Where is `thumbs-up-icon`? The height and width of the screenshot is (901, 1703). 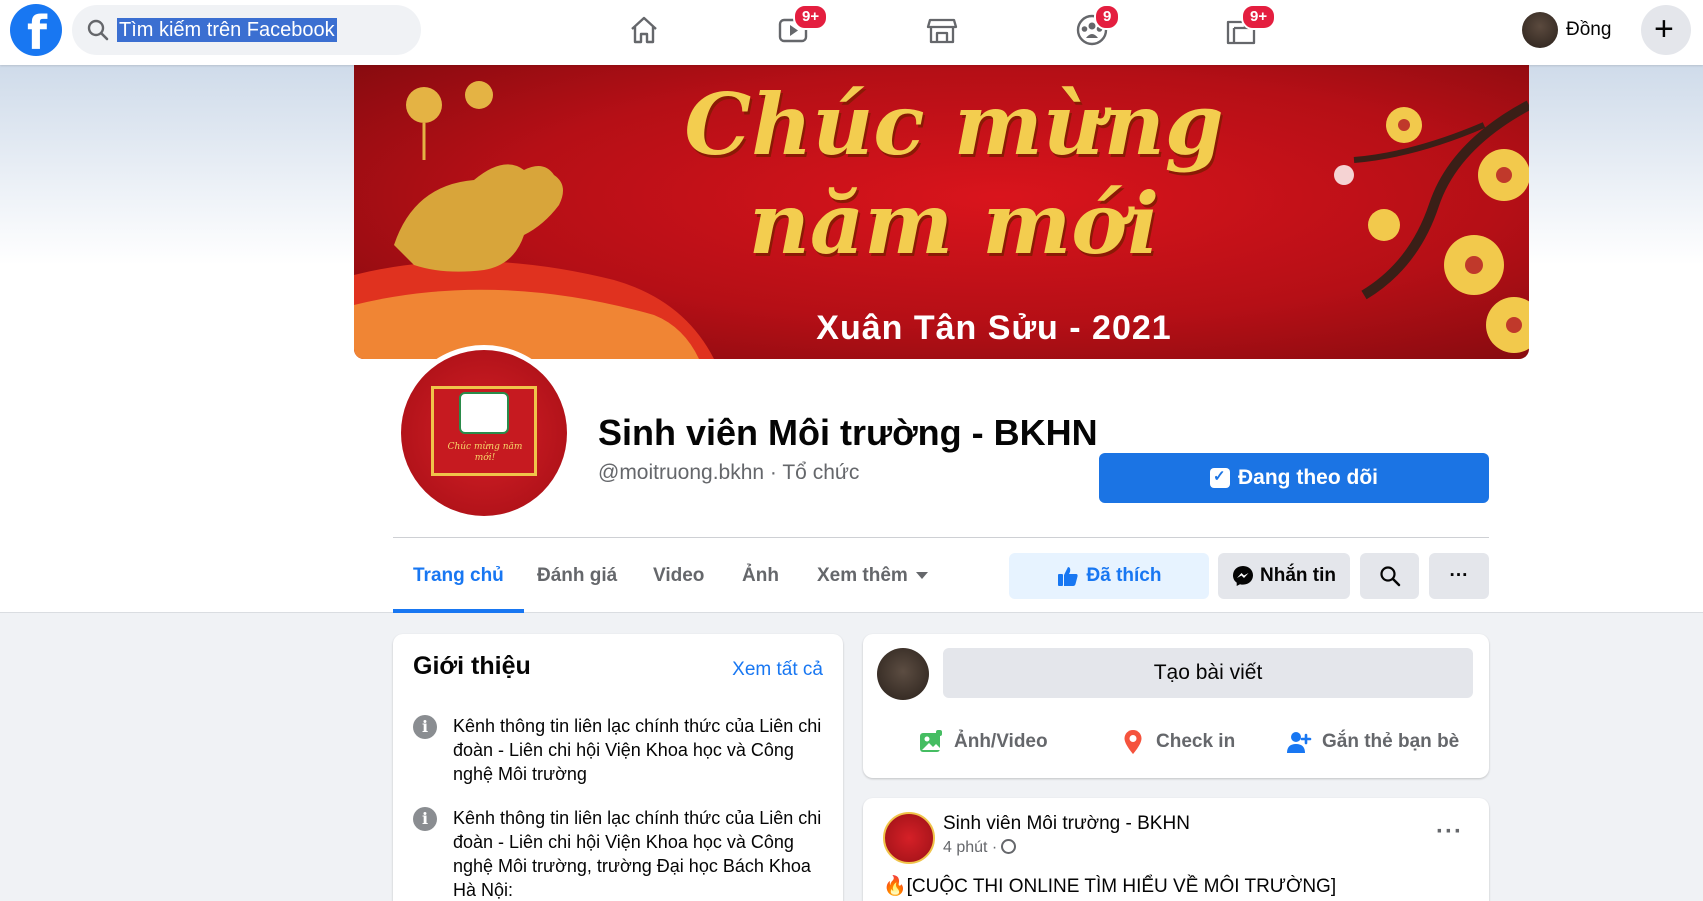 thumbs-up-icon is located at coordinates (1067, 576).